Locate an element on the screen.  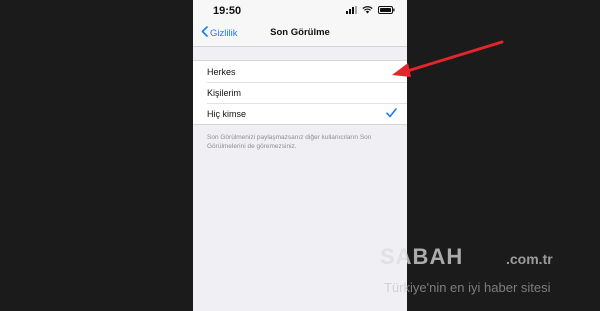
watermark-slogan: Türkiye'nin en iyi haber sitesi is located at coordinates (467, 287).